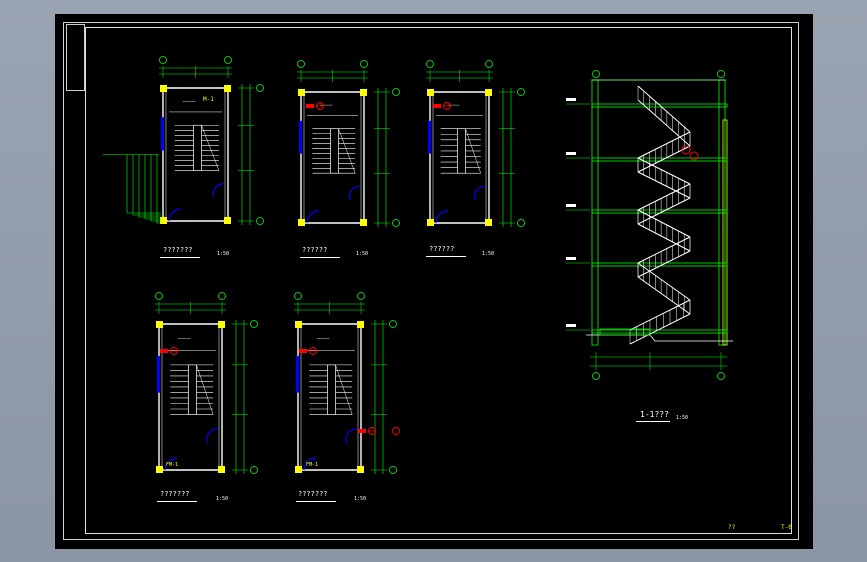 Image resolution: width=867 pixels, height=562 pixels. I want to click on plan-title-5-underline, so click(316, 501).